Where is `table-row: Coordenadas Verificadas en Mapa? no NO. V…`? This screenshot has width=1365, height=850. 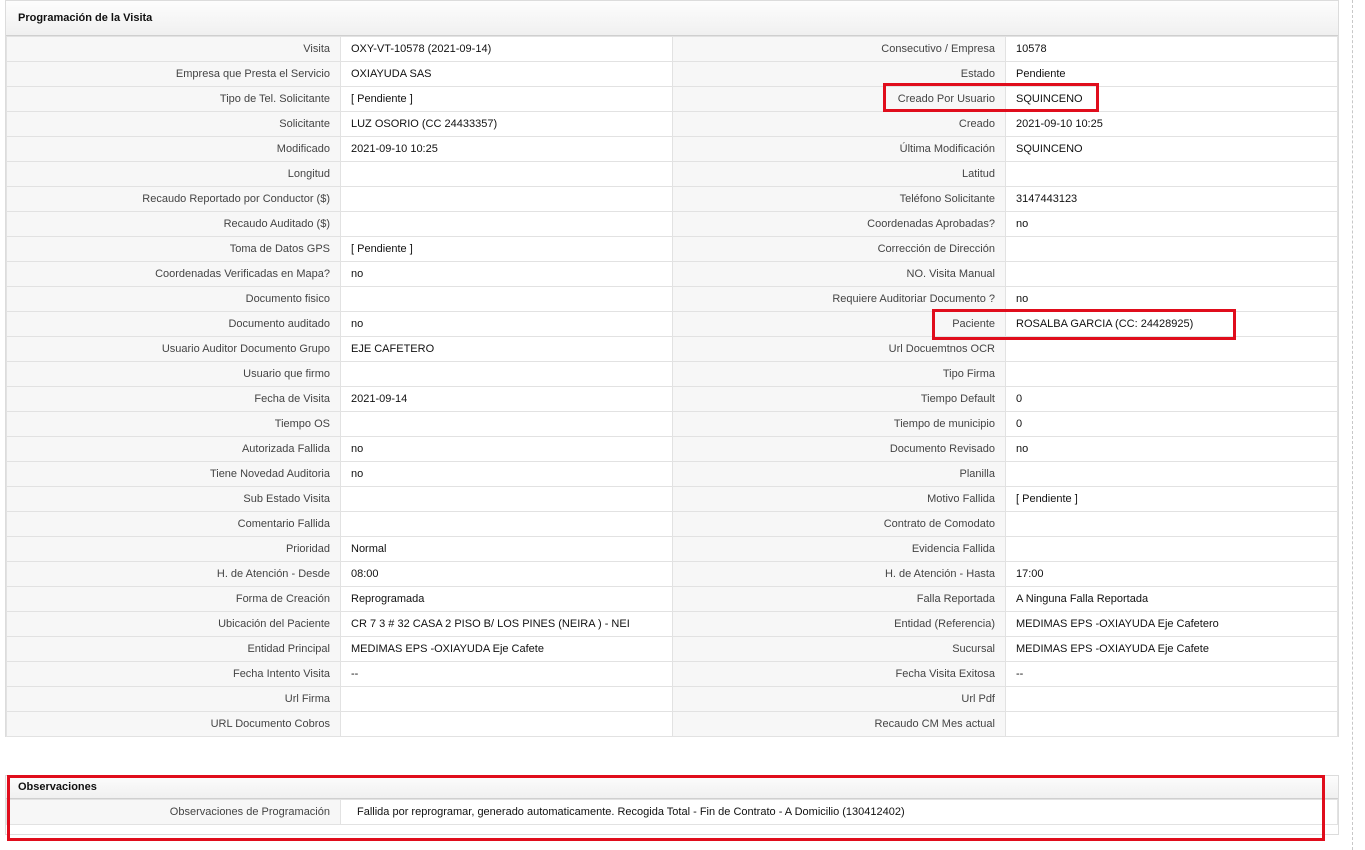
table-row: Coordenadas Verificadas en Mapa? no NO. V… is located at coordinates (672, 274).